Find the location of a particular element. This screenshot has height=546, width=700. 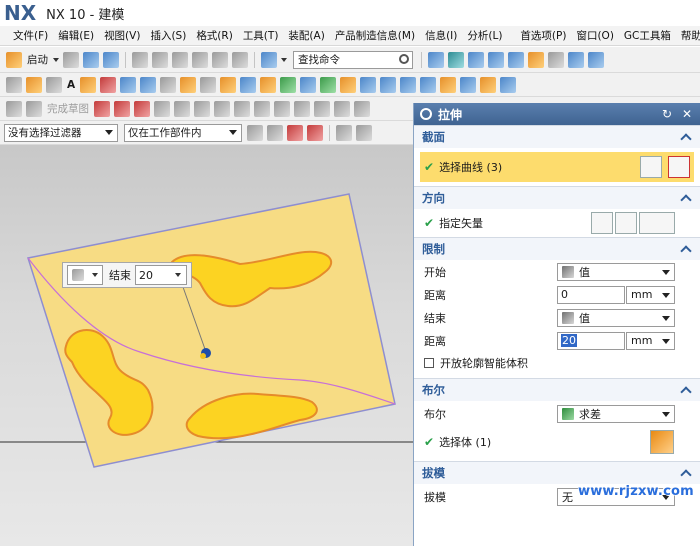

command-search-input: 查找命令 is located at coordinates (353, 59).